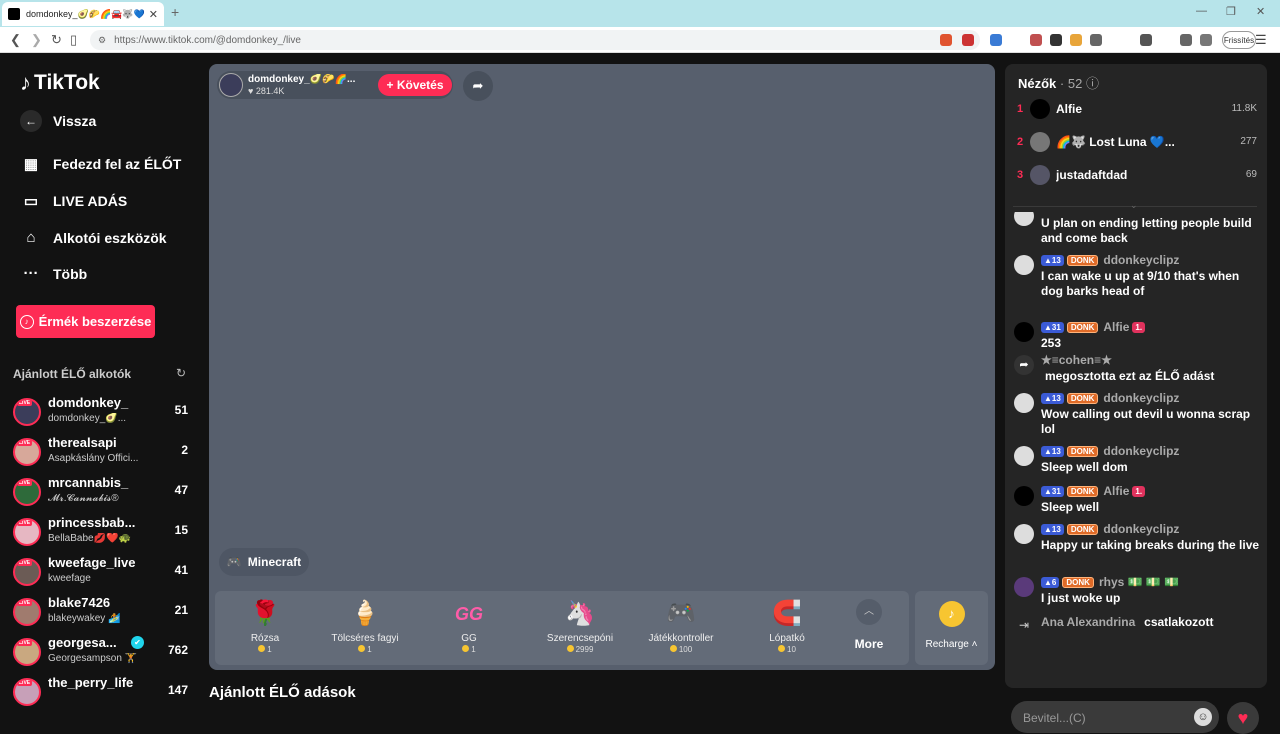 The height and width of the screenshot is (734, 1280). What do you see at coordinates (100, 164) in the screenshot?
I see `nav-explore-live: ▦ Fedezd fel az ÉLŐT` at bounding box center [100, 164].